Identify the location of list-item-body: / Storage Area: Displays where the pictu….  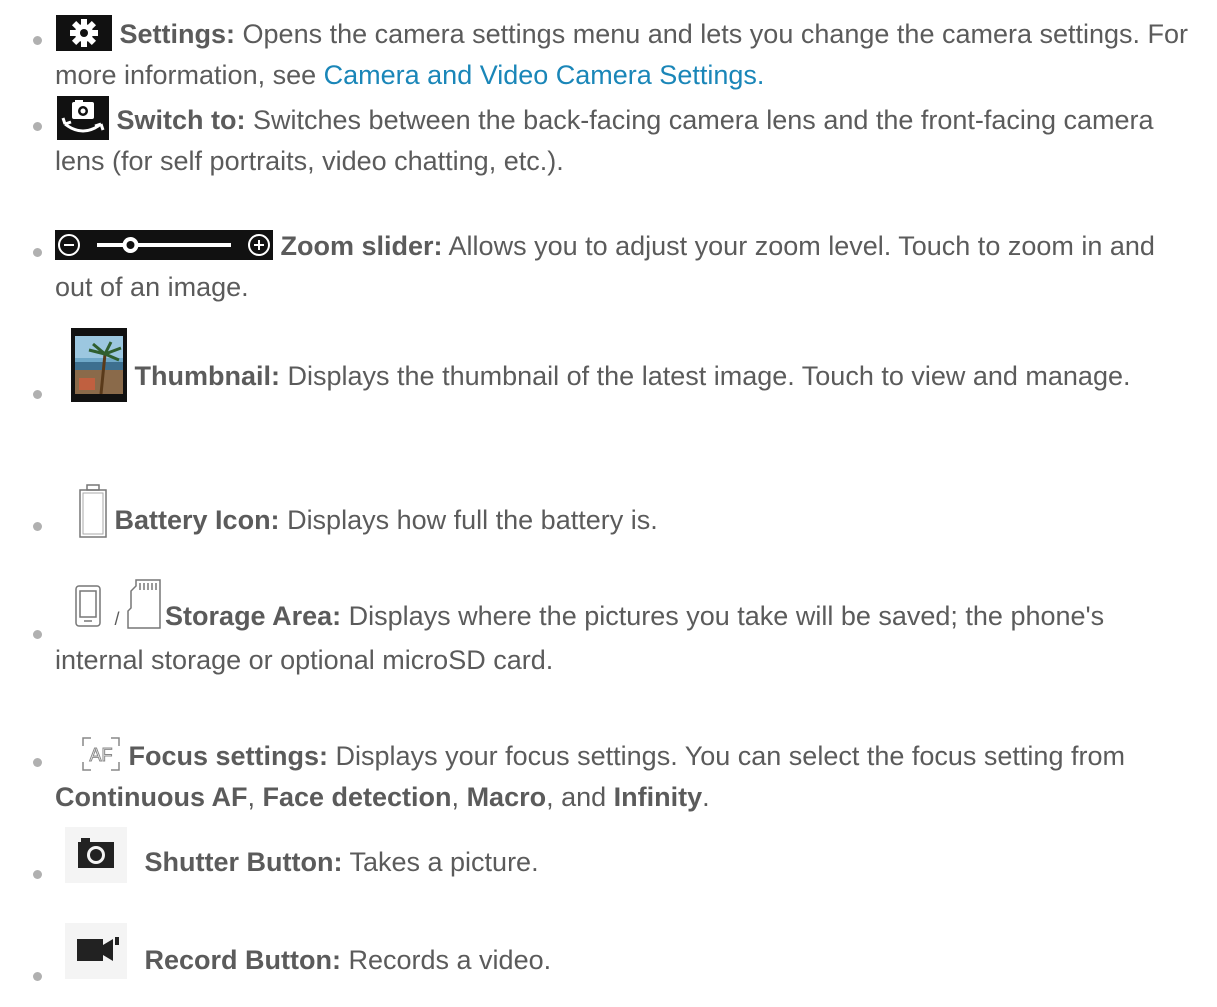
(625, 630).